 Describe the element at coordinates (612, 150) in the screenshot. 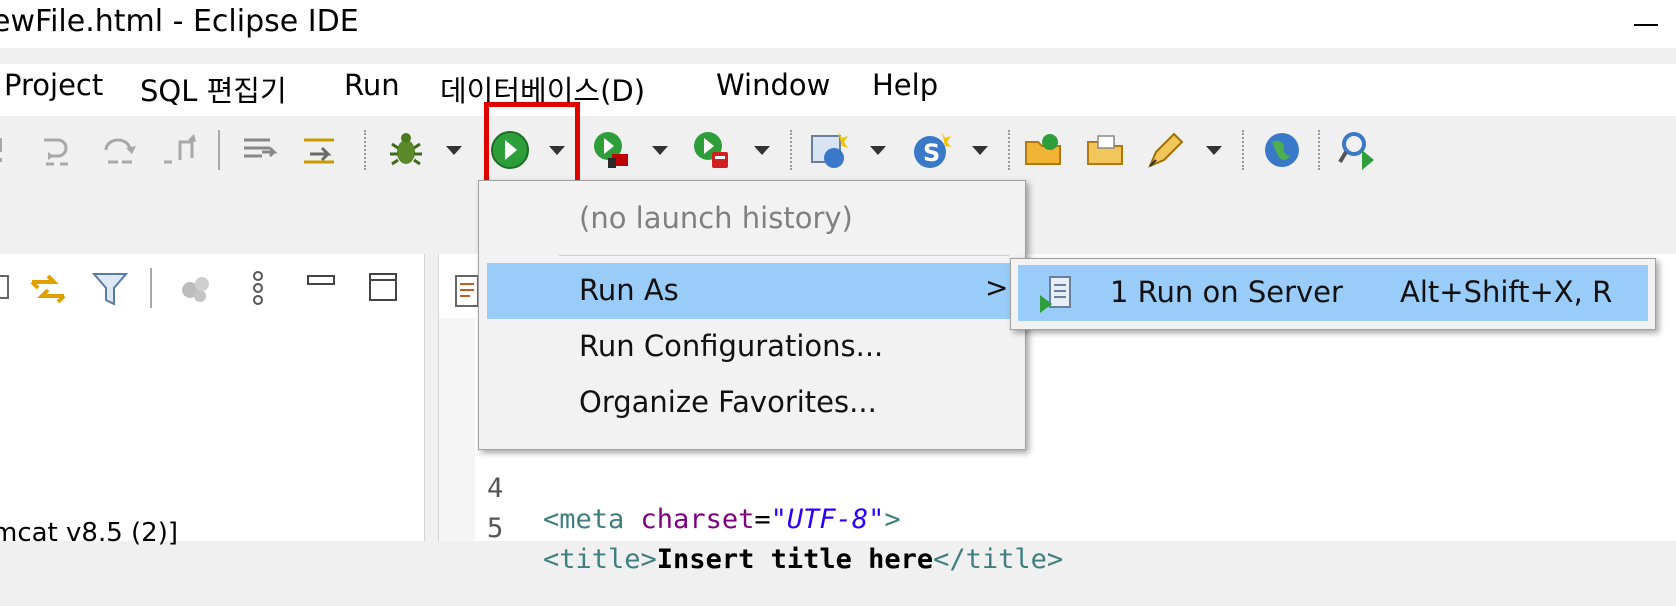

I see `coverage-icon` at that location.